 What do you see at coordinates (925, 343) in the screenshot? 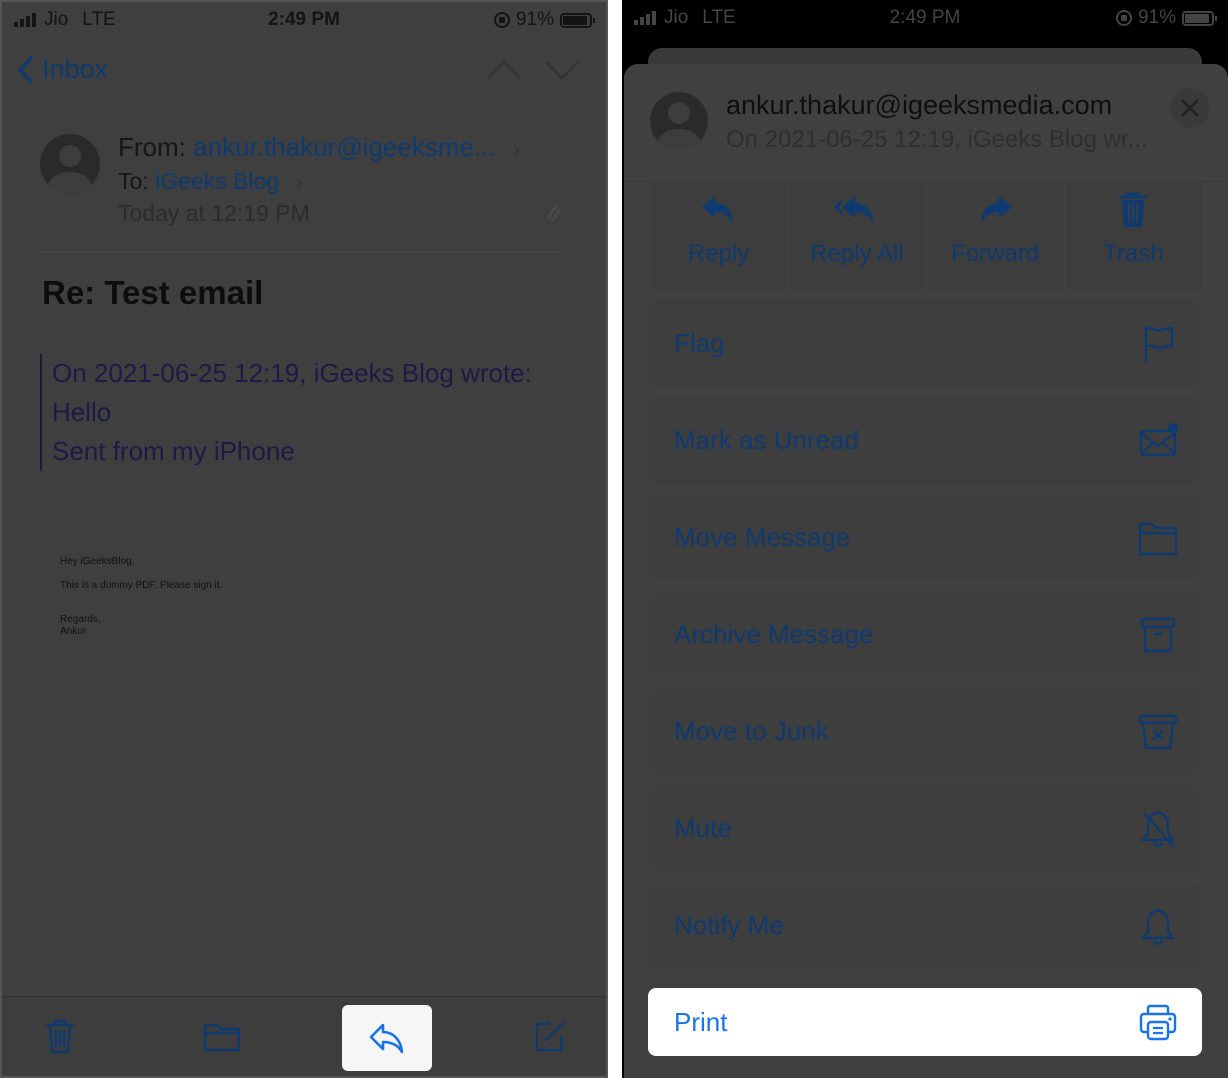
I see `flag-action: Flag` at bounding box center [925, 343].